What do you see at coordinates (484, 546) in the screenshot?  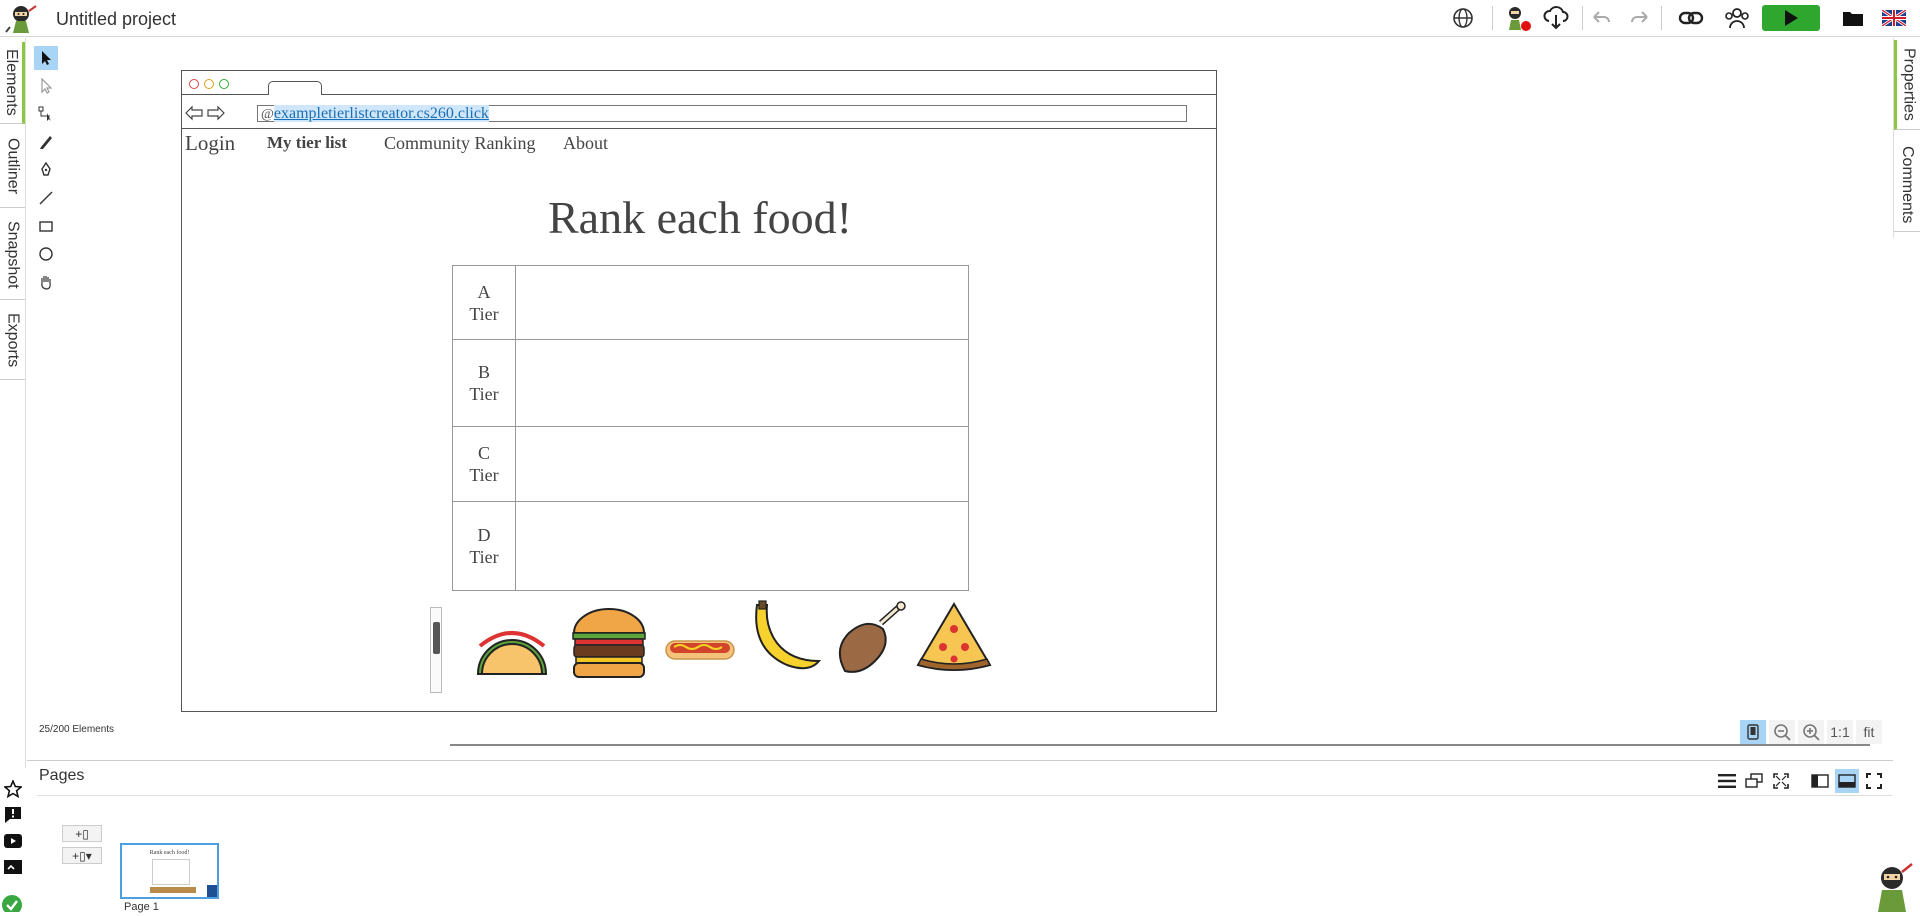 I see `tier-label: D Tier` at bounding box center [484, 546].